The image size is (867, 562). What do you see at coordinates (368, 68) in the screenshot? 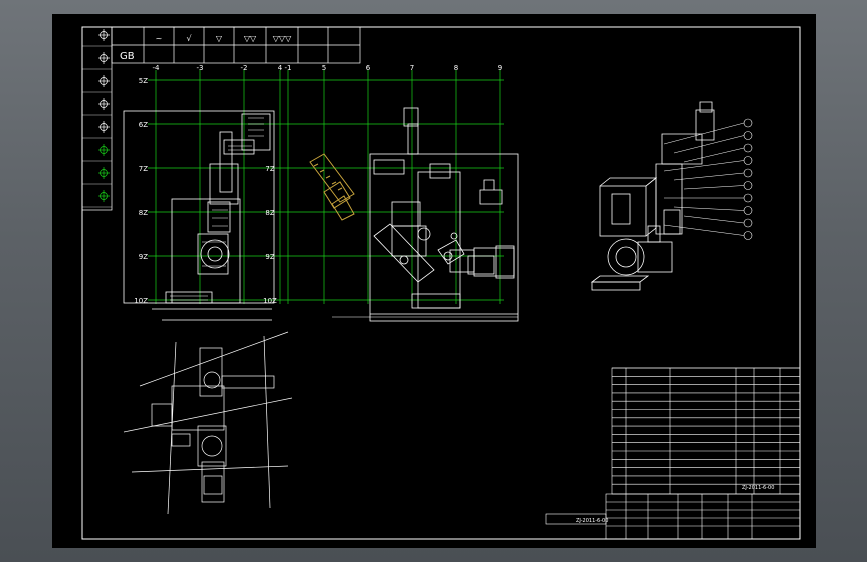
I see `grid-top-label: 6` at bounding box center [368, 68].